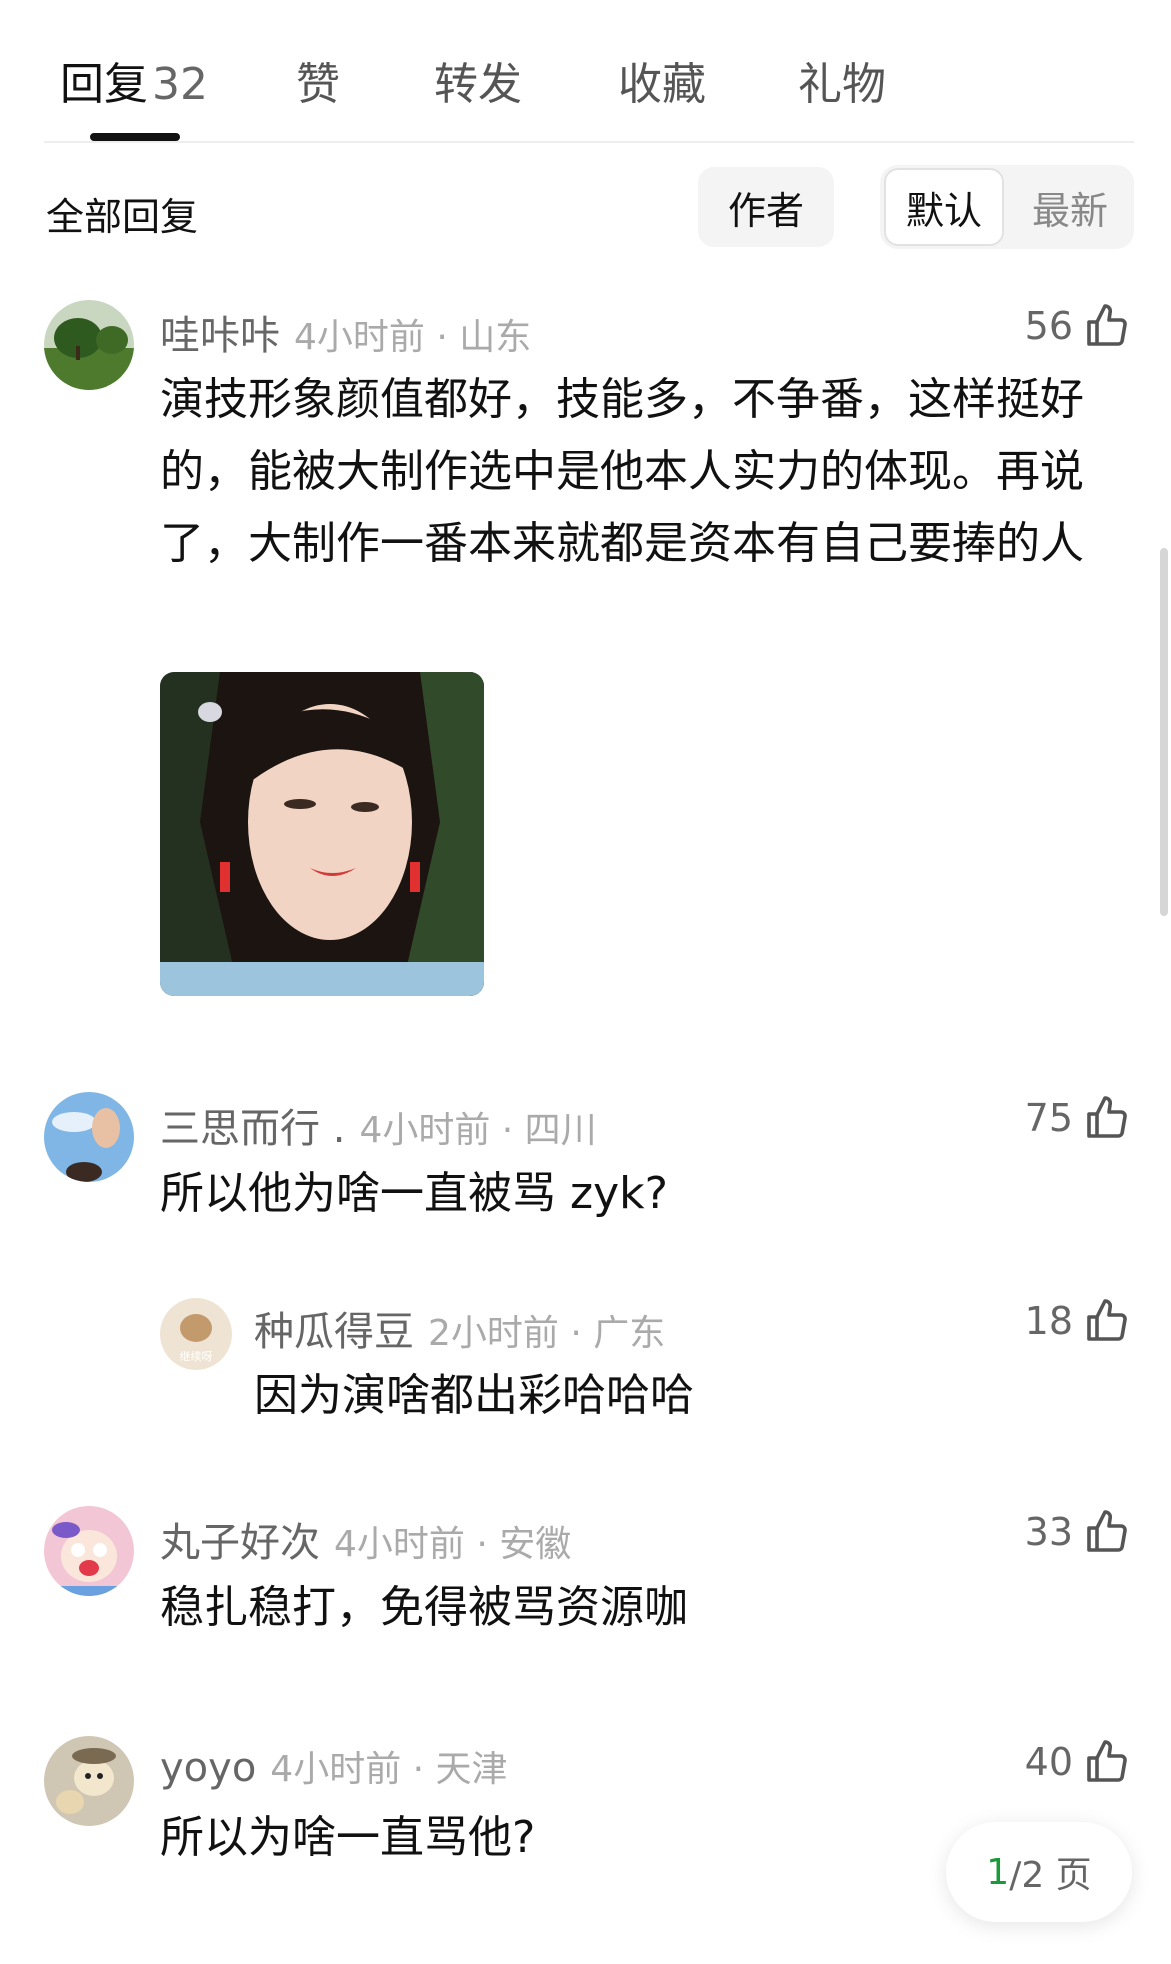 Image resolution: width=1171 pixels, height=1964 pixels. Describe the element at coordinates (453, 1544) in the screenshot. I see `time-location: 4小时前 · 安徽` at that location.